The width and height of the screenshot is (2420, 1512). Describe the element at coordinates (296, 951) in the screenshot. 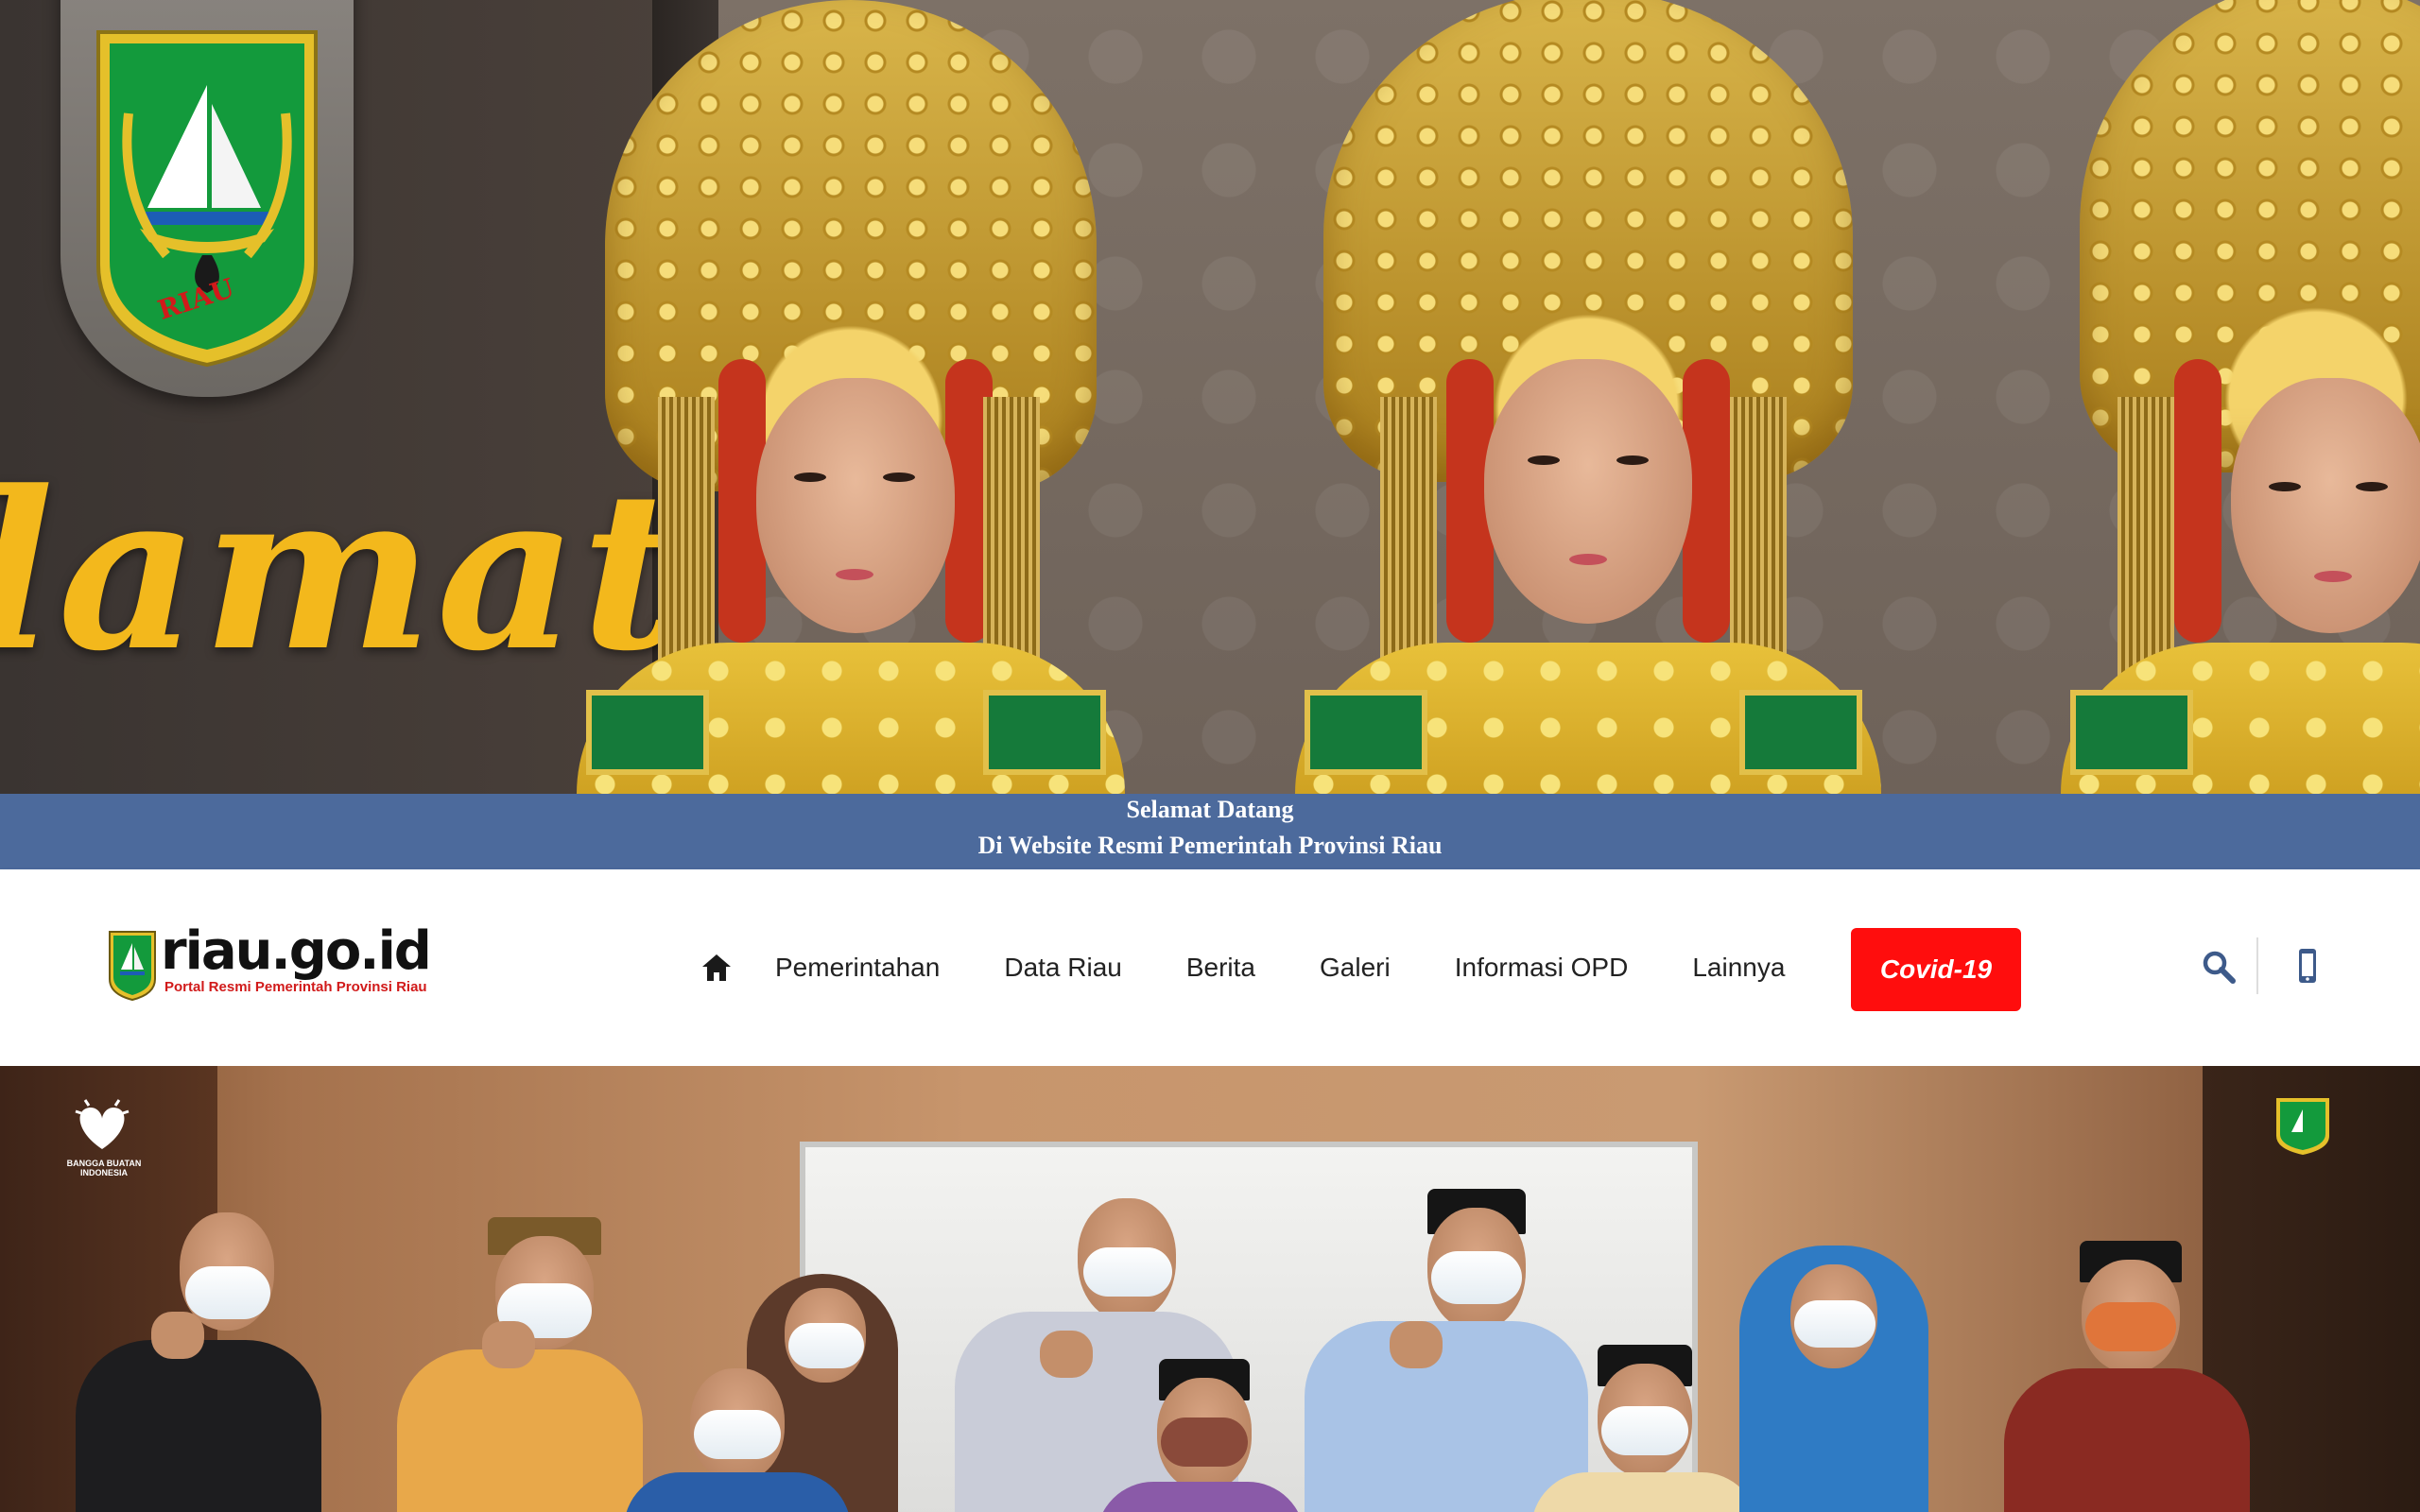

I see `logo-title: riau.go.id` at that location.